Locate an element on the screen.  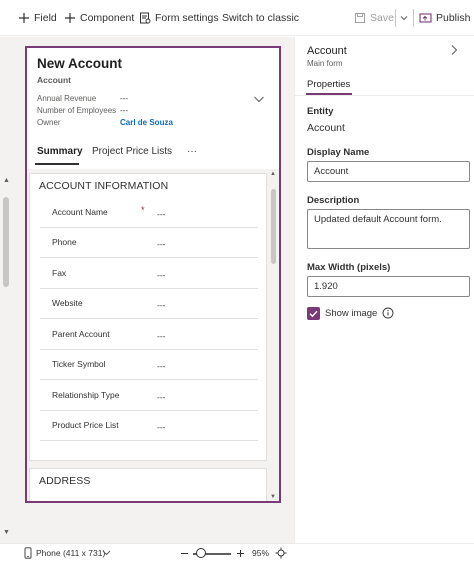
tab-properties: Properties is located at coordinates (328, 84).